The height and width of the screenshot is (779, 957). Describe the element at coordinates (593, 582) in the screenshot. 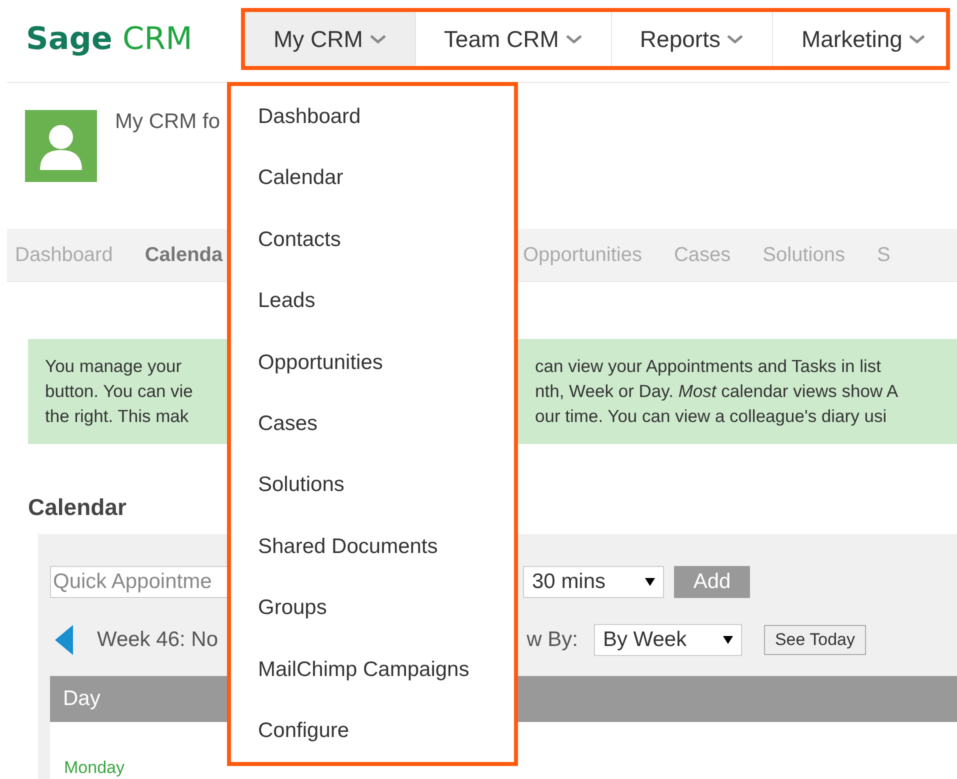

I see `duration-select: 30 mins` at that location.